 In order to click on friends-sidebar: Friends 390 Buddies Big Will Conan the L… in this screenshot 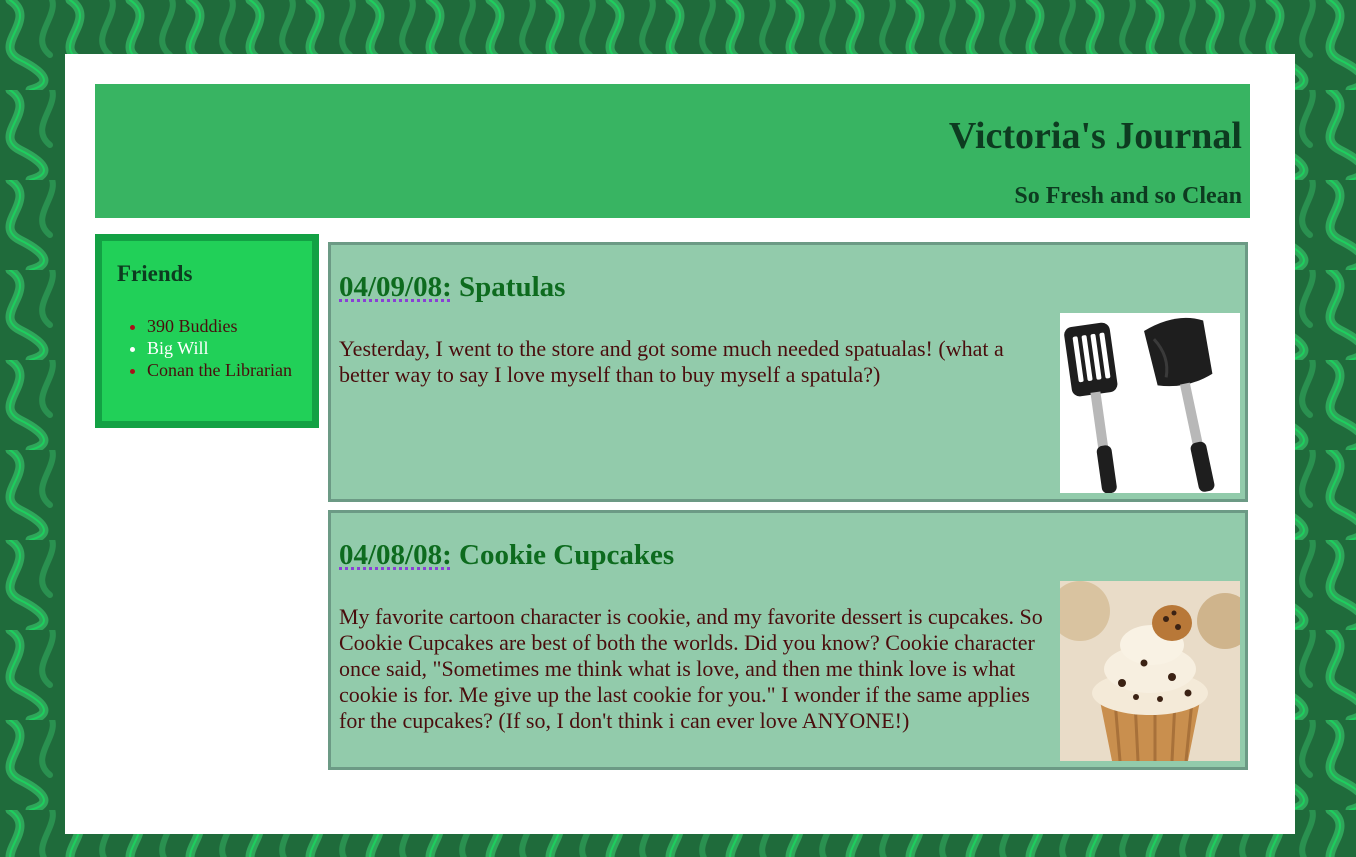, I will do `click(207, 331)`.